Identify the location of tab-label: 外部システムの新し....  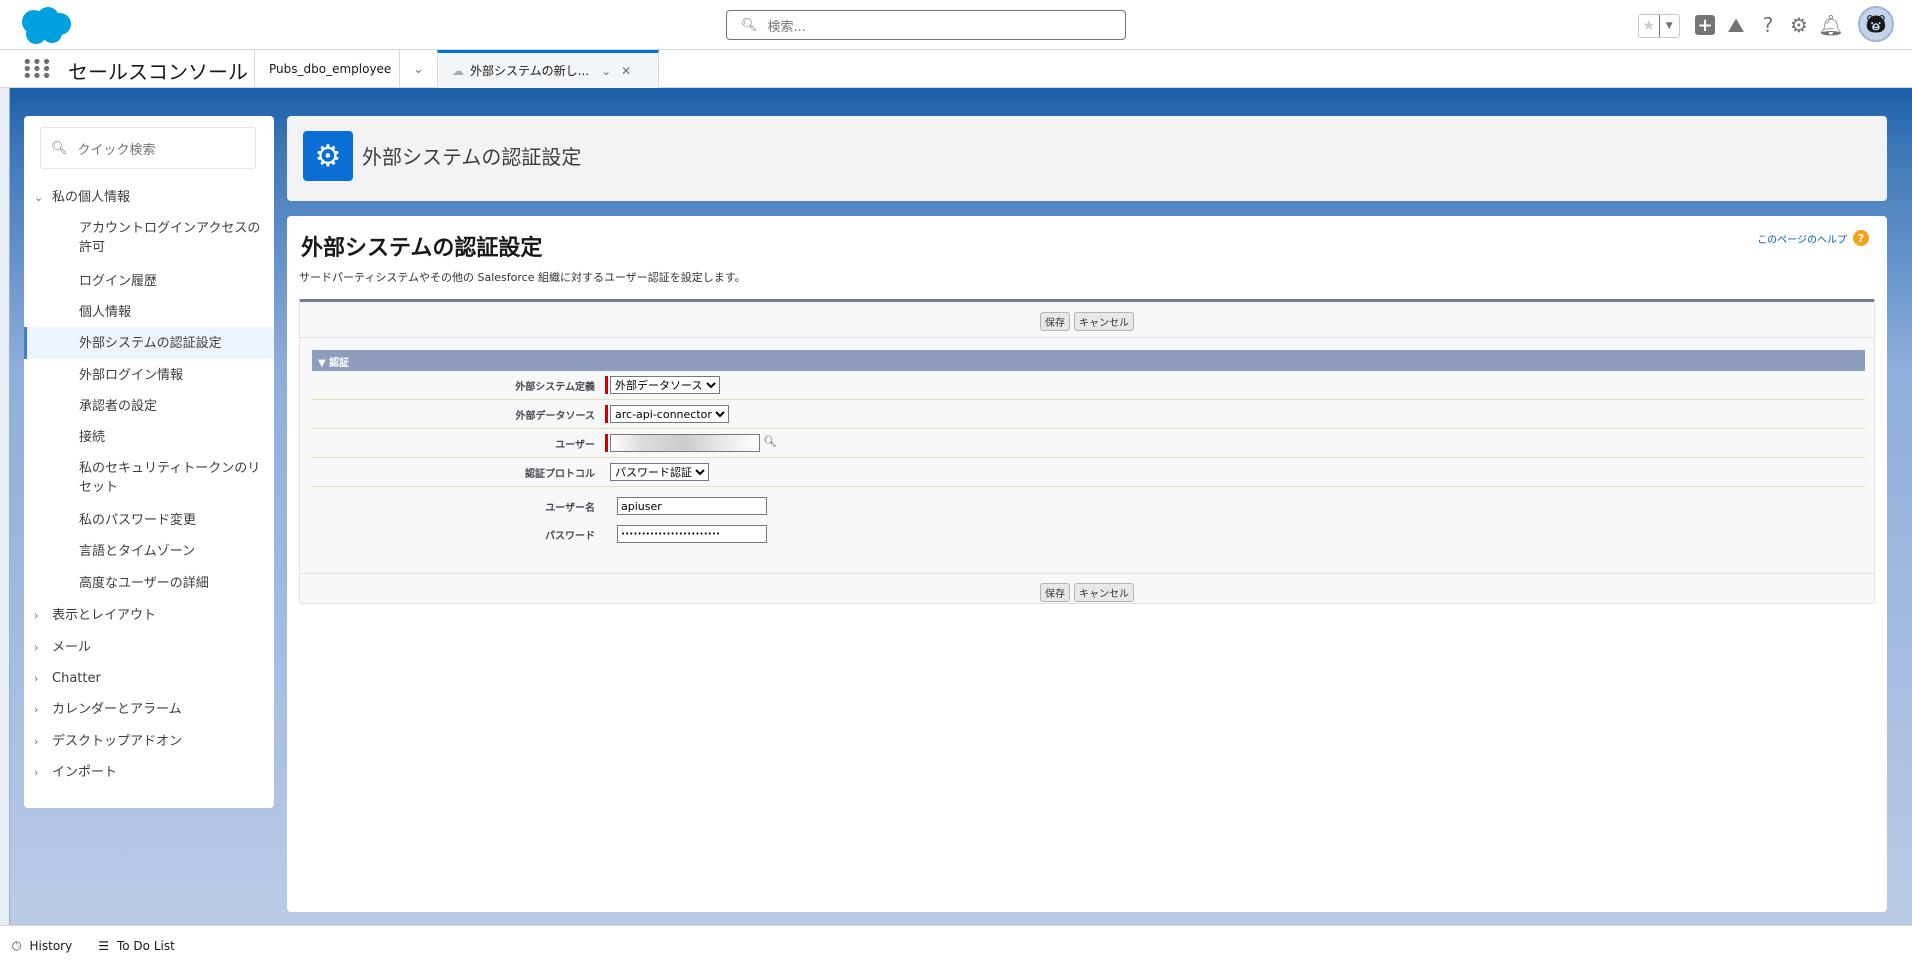
(530, 71).